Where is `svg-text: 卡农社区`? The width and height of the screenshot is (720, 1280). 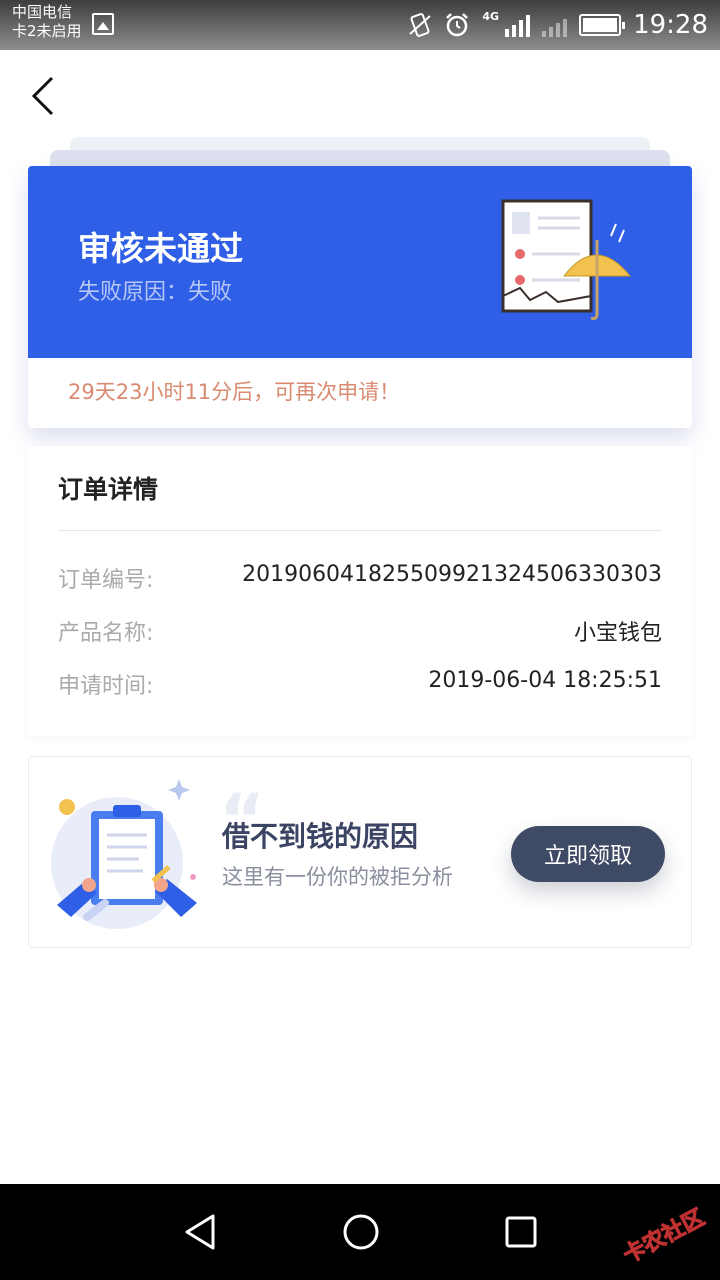 svg-text: 卡农社区 is located at coordinates (664, 1236).